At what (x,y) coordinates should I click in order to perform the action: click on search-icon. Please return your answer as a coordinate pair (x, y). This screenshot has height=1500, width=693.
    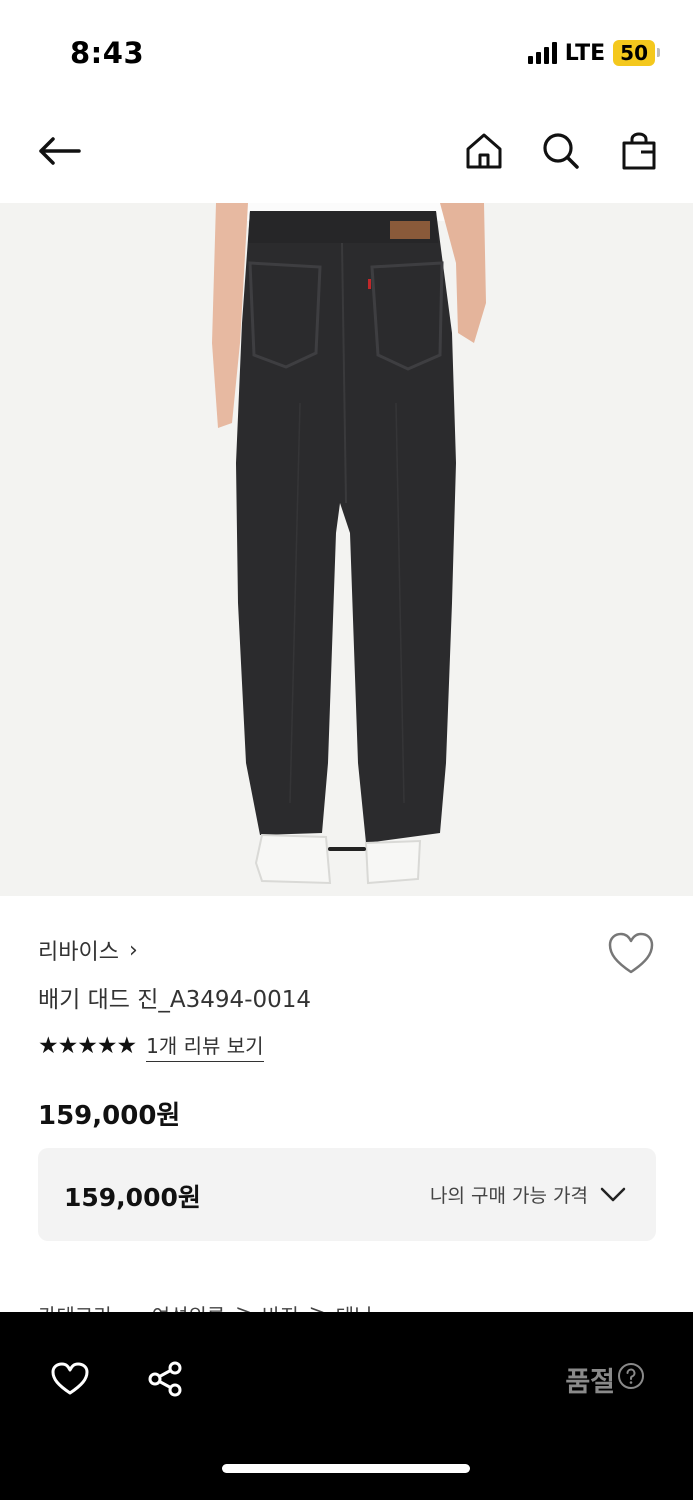
    Looking at the image, I should click on (561, 151).